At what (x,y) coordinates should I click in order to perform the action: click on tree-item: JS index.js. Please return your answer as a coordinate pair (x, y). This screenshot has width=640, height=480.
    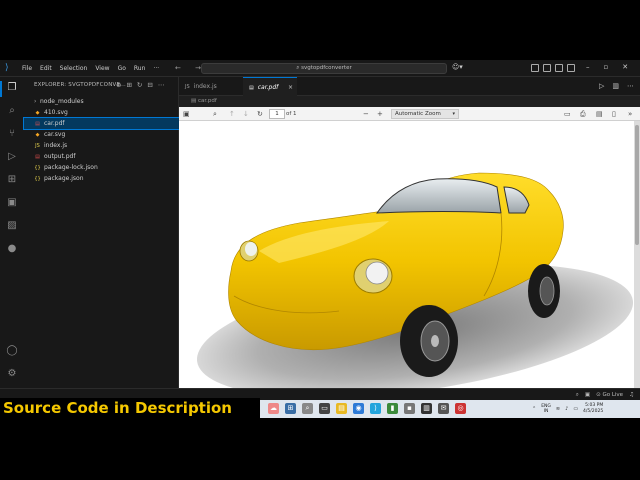
    Looking at the image, I should click on (101, 145).